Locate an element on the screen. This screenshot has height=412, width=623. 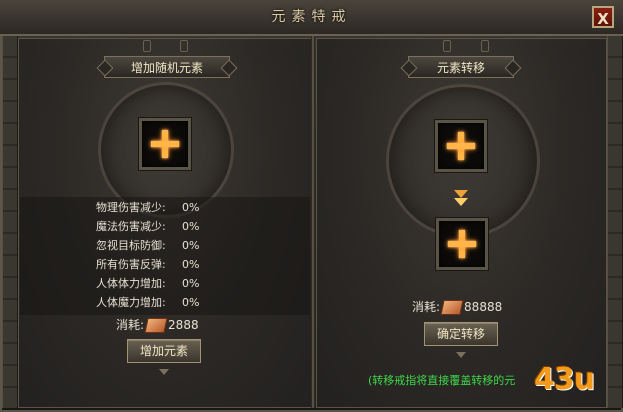
stat-row-hp-increase: 人体体力增加: 0% is located at coordinates (147, 284).